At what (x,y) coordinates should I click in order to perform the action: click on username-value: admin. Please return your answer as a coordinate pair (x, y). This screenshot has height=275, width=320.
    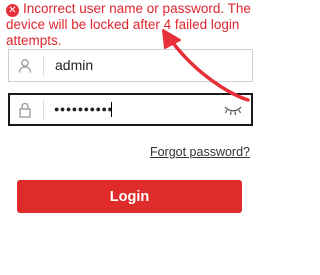
    Looking at the image, I should click on (74, 65).